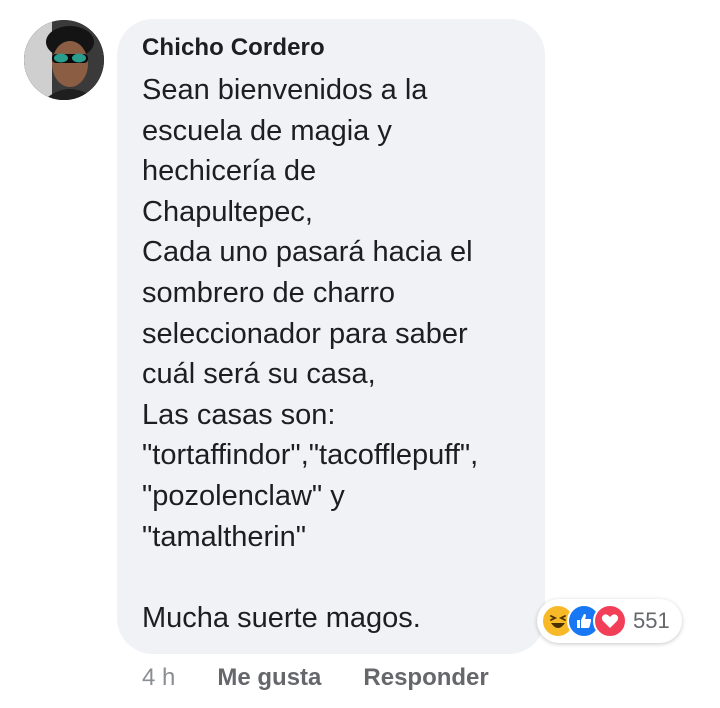  Describe the element at coordinates (342, 577) in the screenshot. I see `comment-line` at that location.